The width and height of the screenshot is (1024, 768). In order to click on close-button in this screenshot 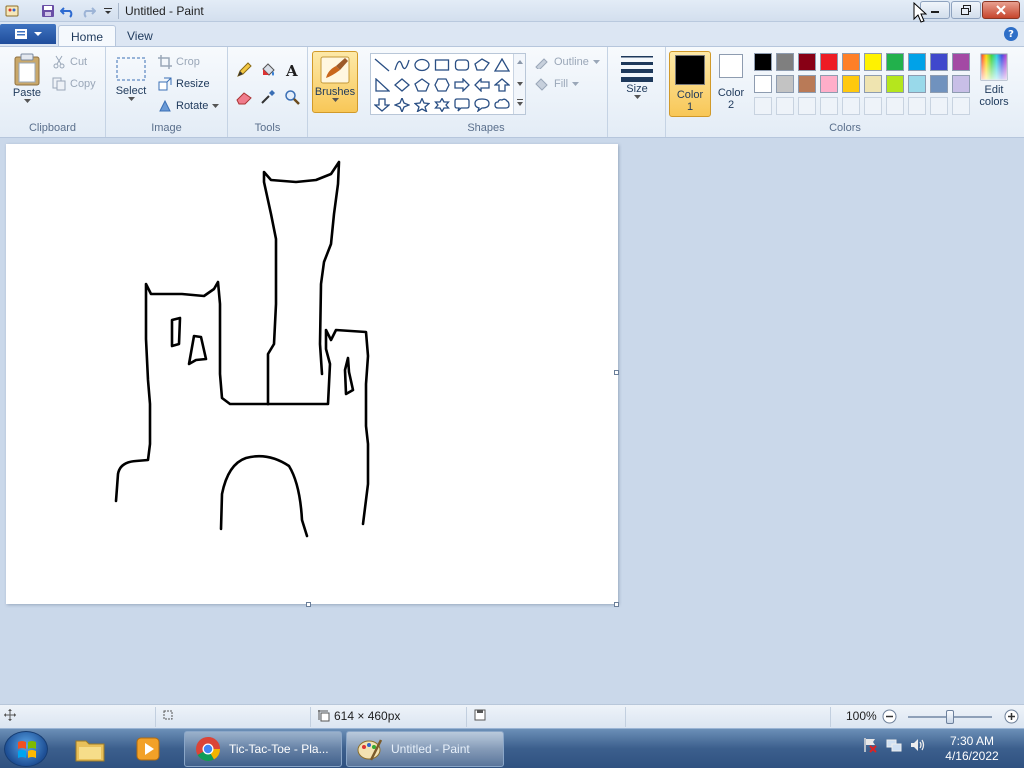, I will do `click(1001, 10)`.